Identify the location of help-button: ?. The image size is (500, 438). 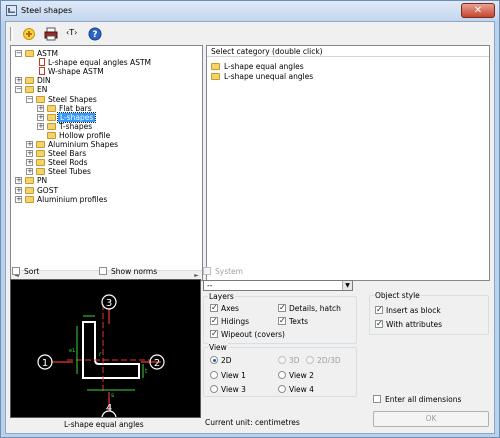
(95, 34).